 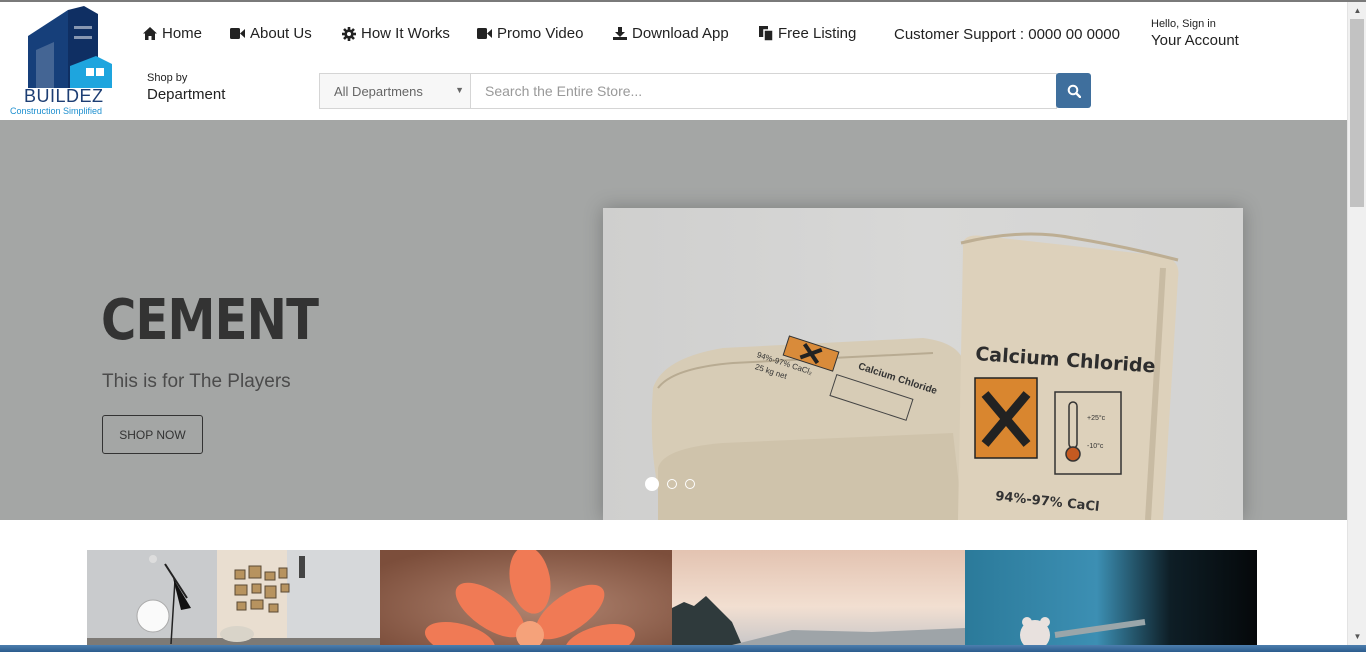 What do you see at coordinates (167, 78) in the screenshot?
I see `shop-by-label: Shop by` at bounding box center [167, 78].